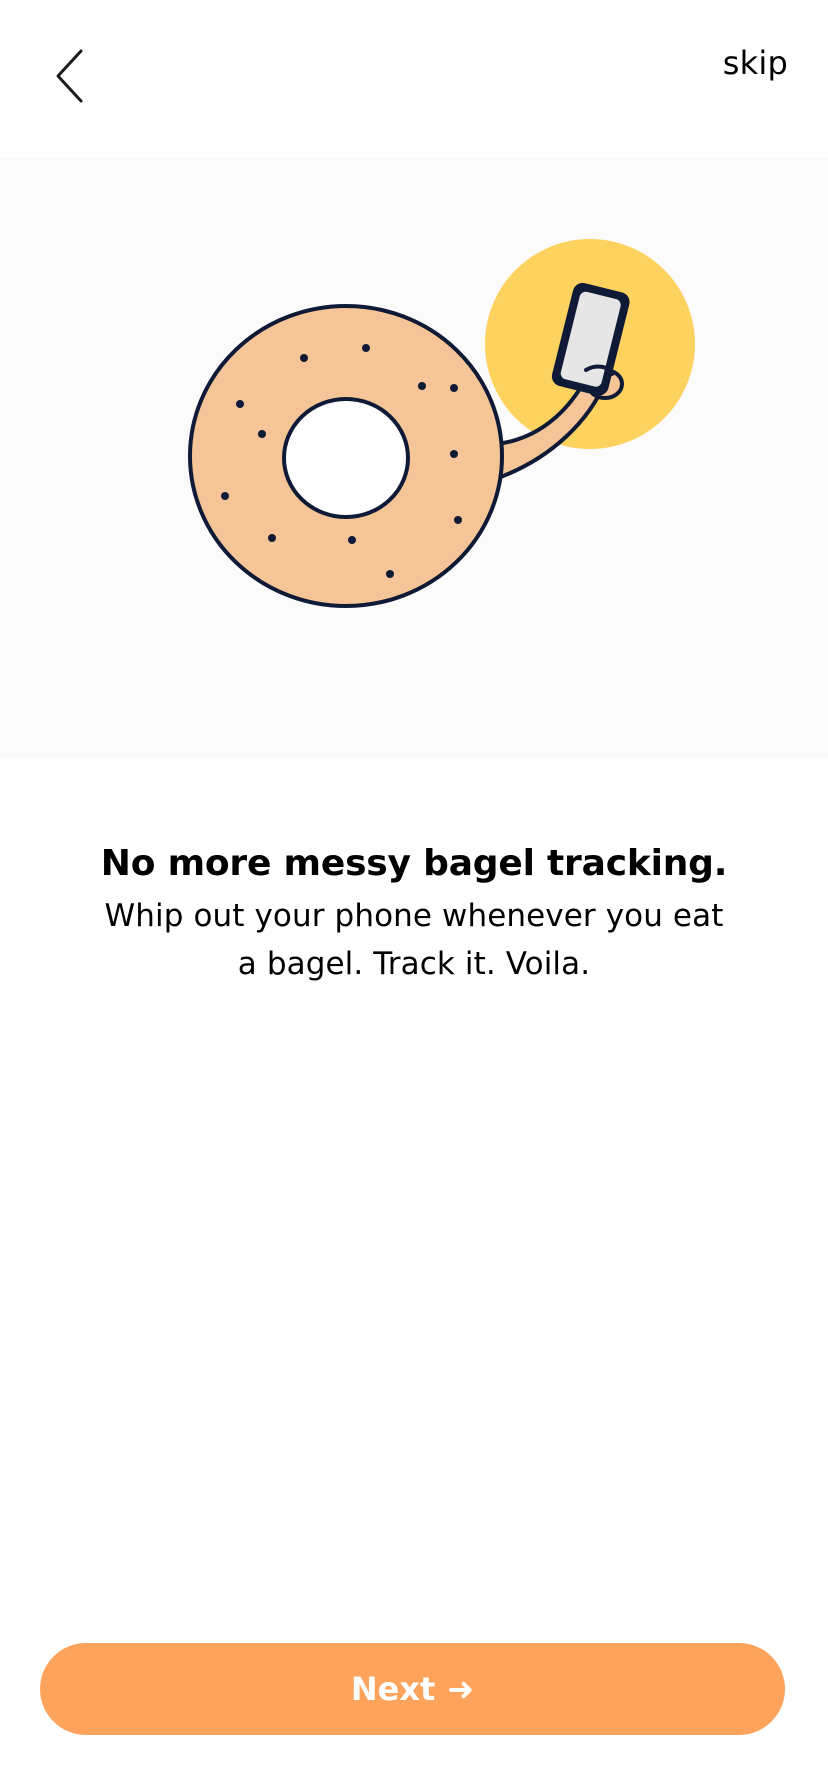 The height and width of the screenshot is (1792, 828). I want to click on headline: No more messy bagel tracking., so click(414, 863).